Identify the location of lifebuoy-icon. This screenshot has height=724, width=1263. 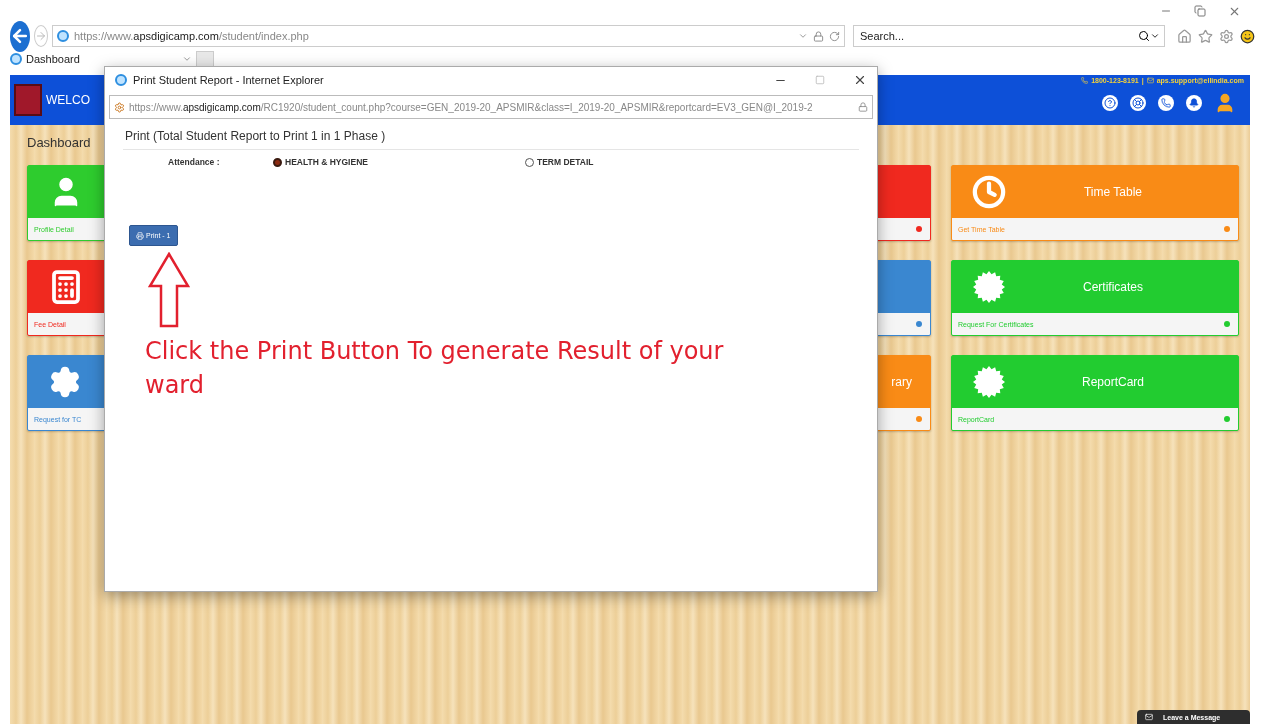
(1138, 103).